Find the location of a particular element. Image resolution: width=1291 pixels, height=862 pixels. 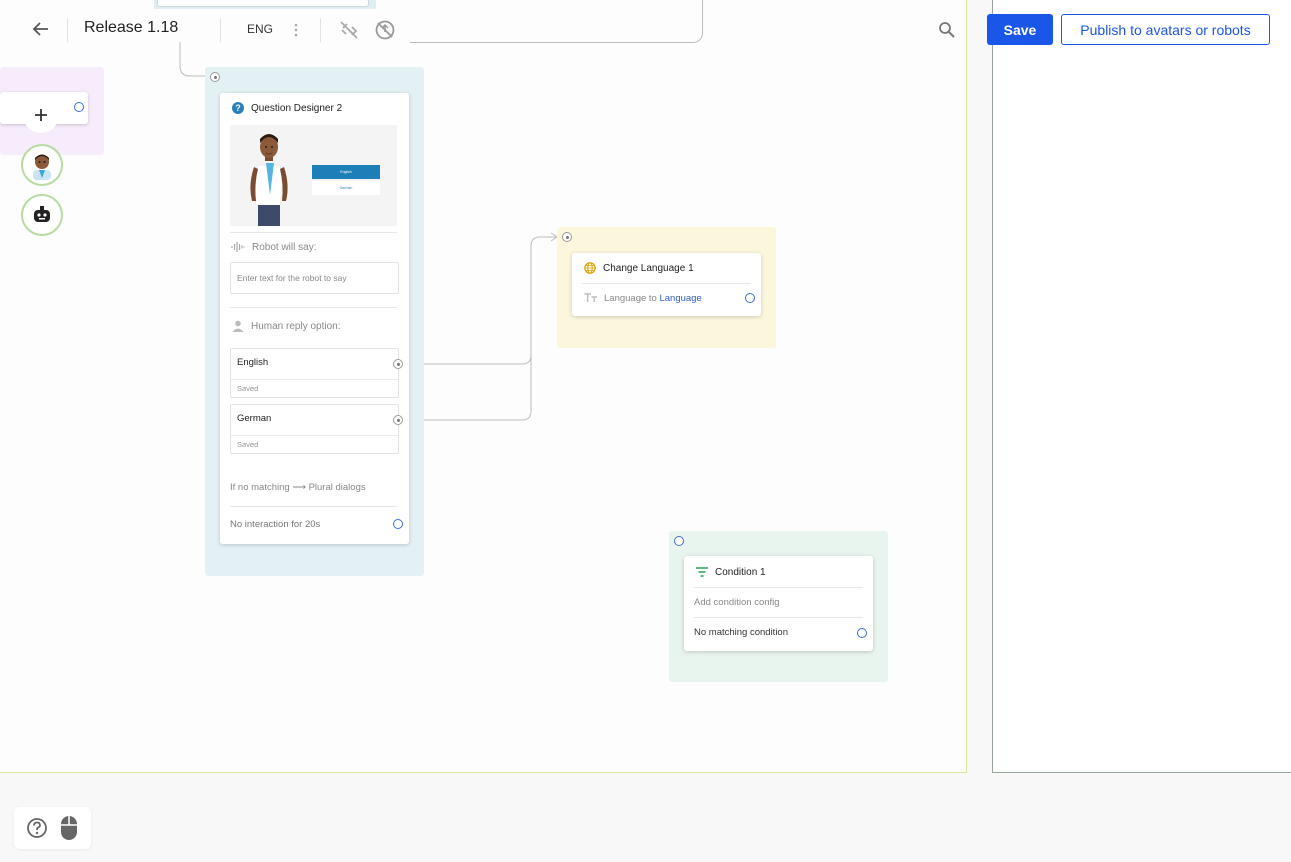

more-vertical-icon is located at coordinates (296, 30).